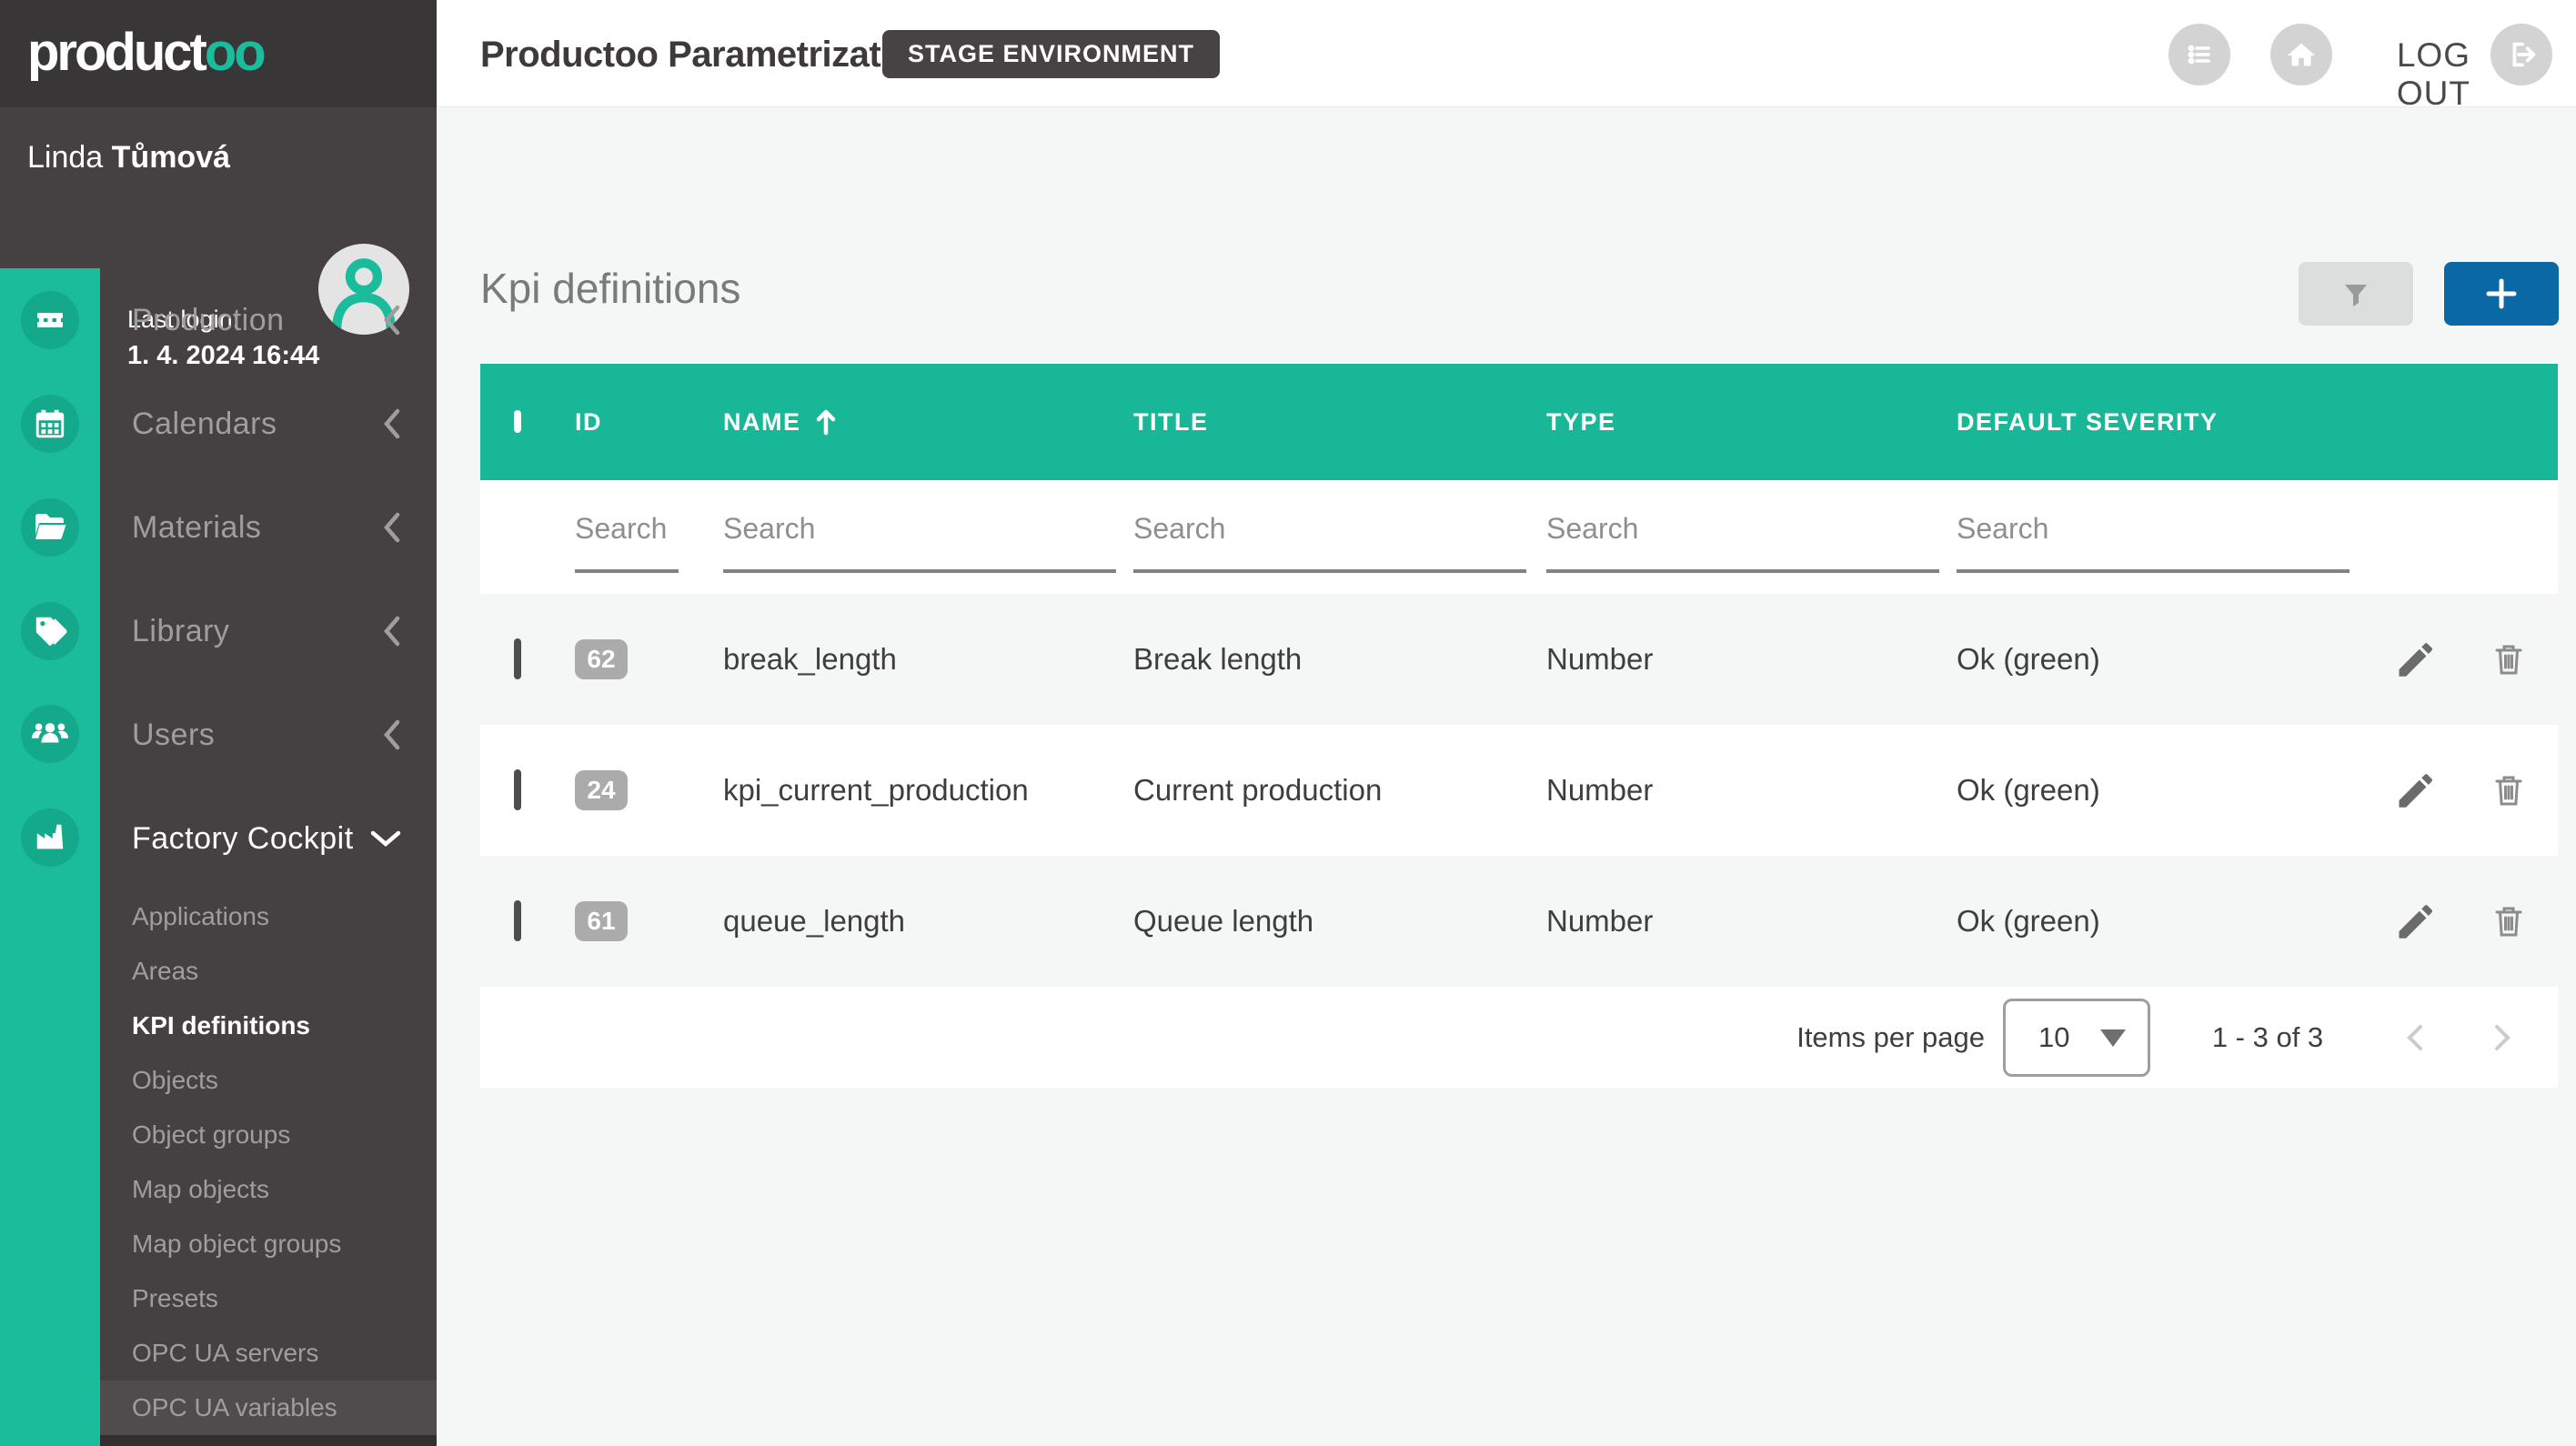 The width and height of the screenshot is (2576, 1446). What do you see at coordinates (2076, 1038) in the screenshot?
I see `items-per-page-select: 10` at bounding box center [2076, 1038].